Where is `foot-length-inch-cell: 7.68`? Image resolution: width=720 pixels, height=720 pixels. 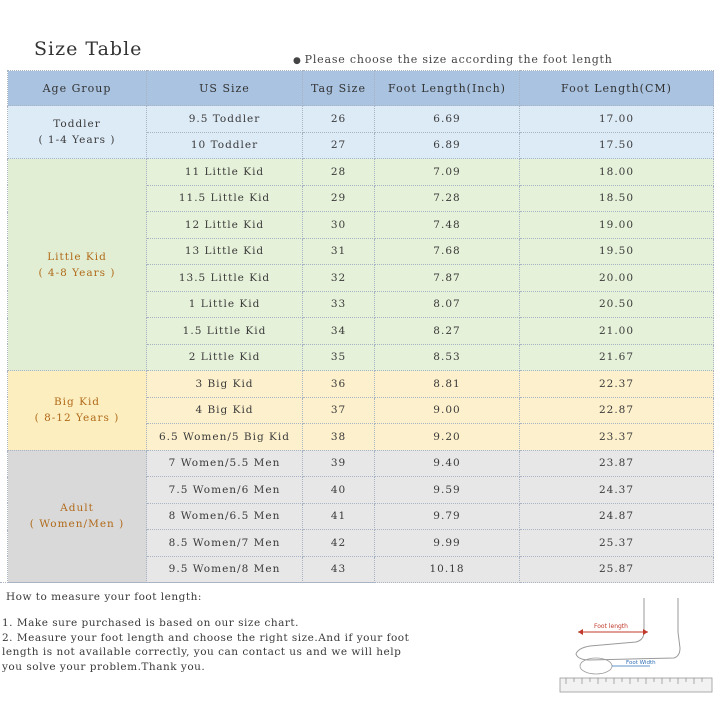
foot-length-inch-cell: 7.68 is located at coordinates (447, 251).